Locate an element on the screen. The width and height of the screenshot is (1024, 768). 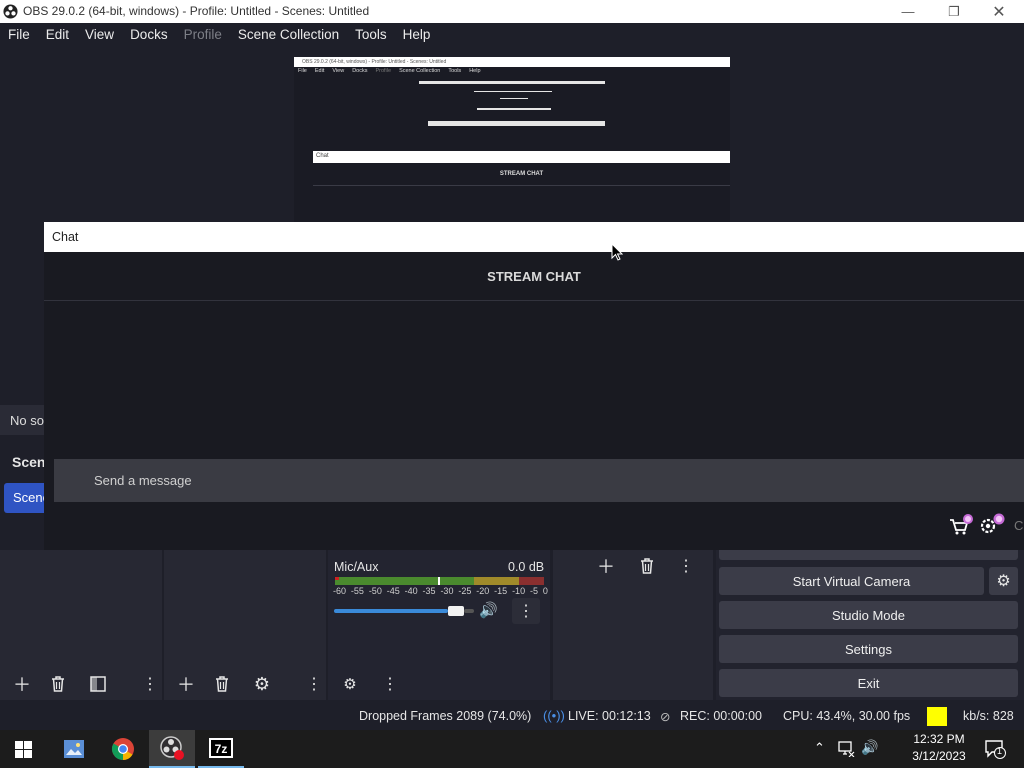
add-source-button: ＋ is located at coordinates (186, 684).